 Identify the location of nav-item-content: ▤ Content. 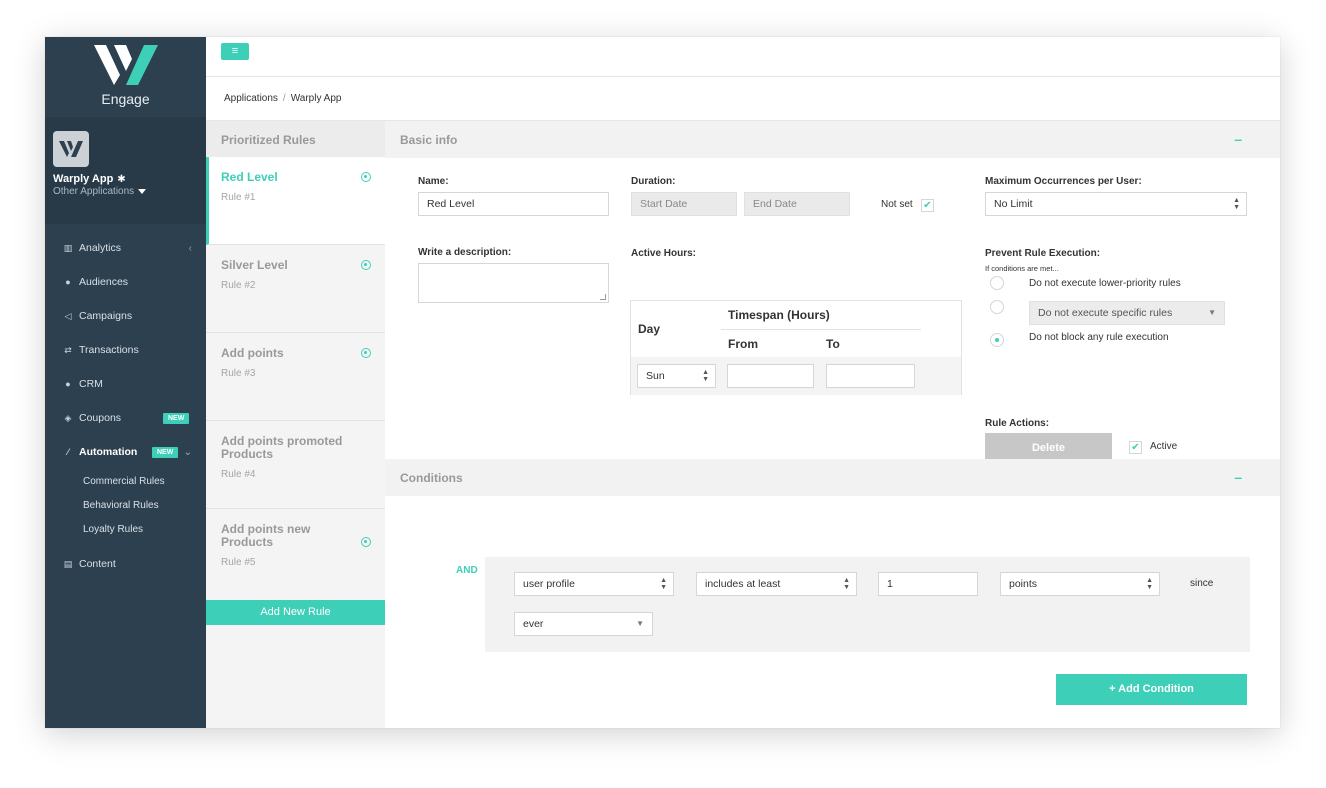
(125, 564).